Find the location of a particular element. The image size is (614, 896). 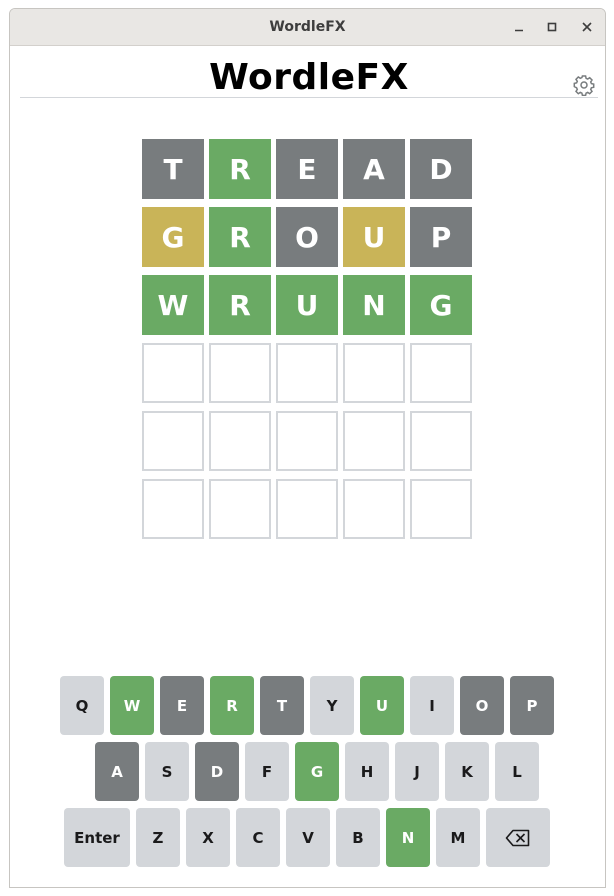

key-w: W is located at coordinates (132, 705).